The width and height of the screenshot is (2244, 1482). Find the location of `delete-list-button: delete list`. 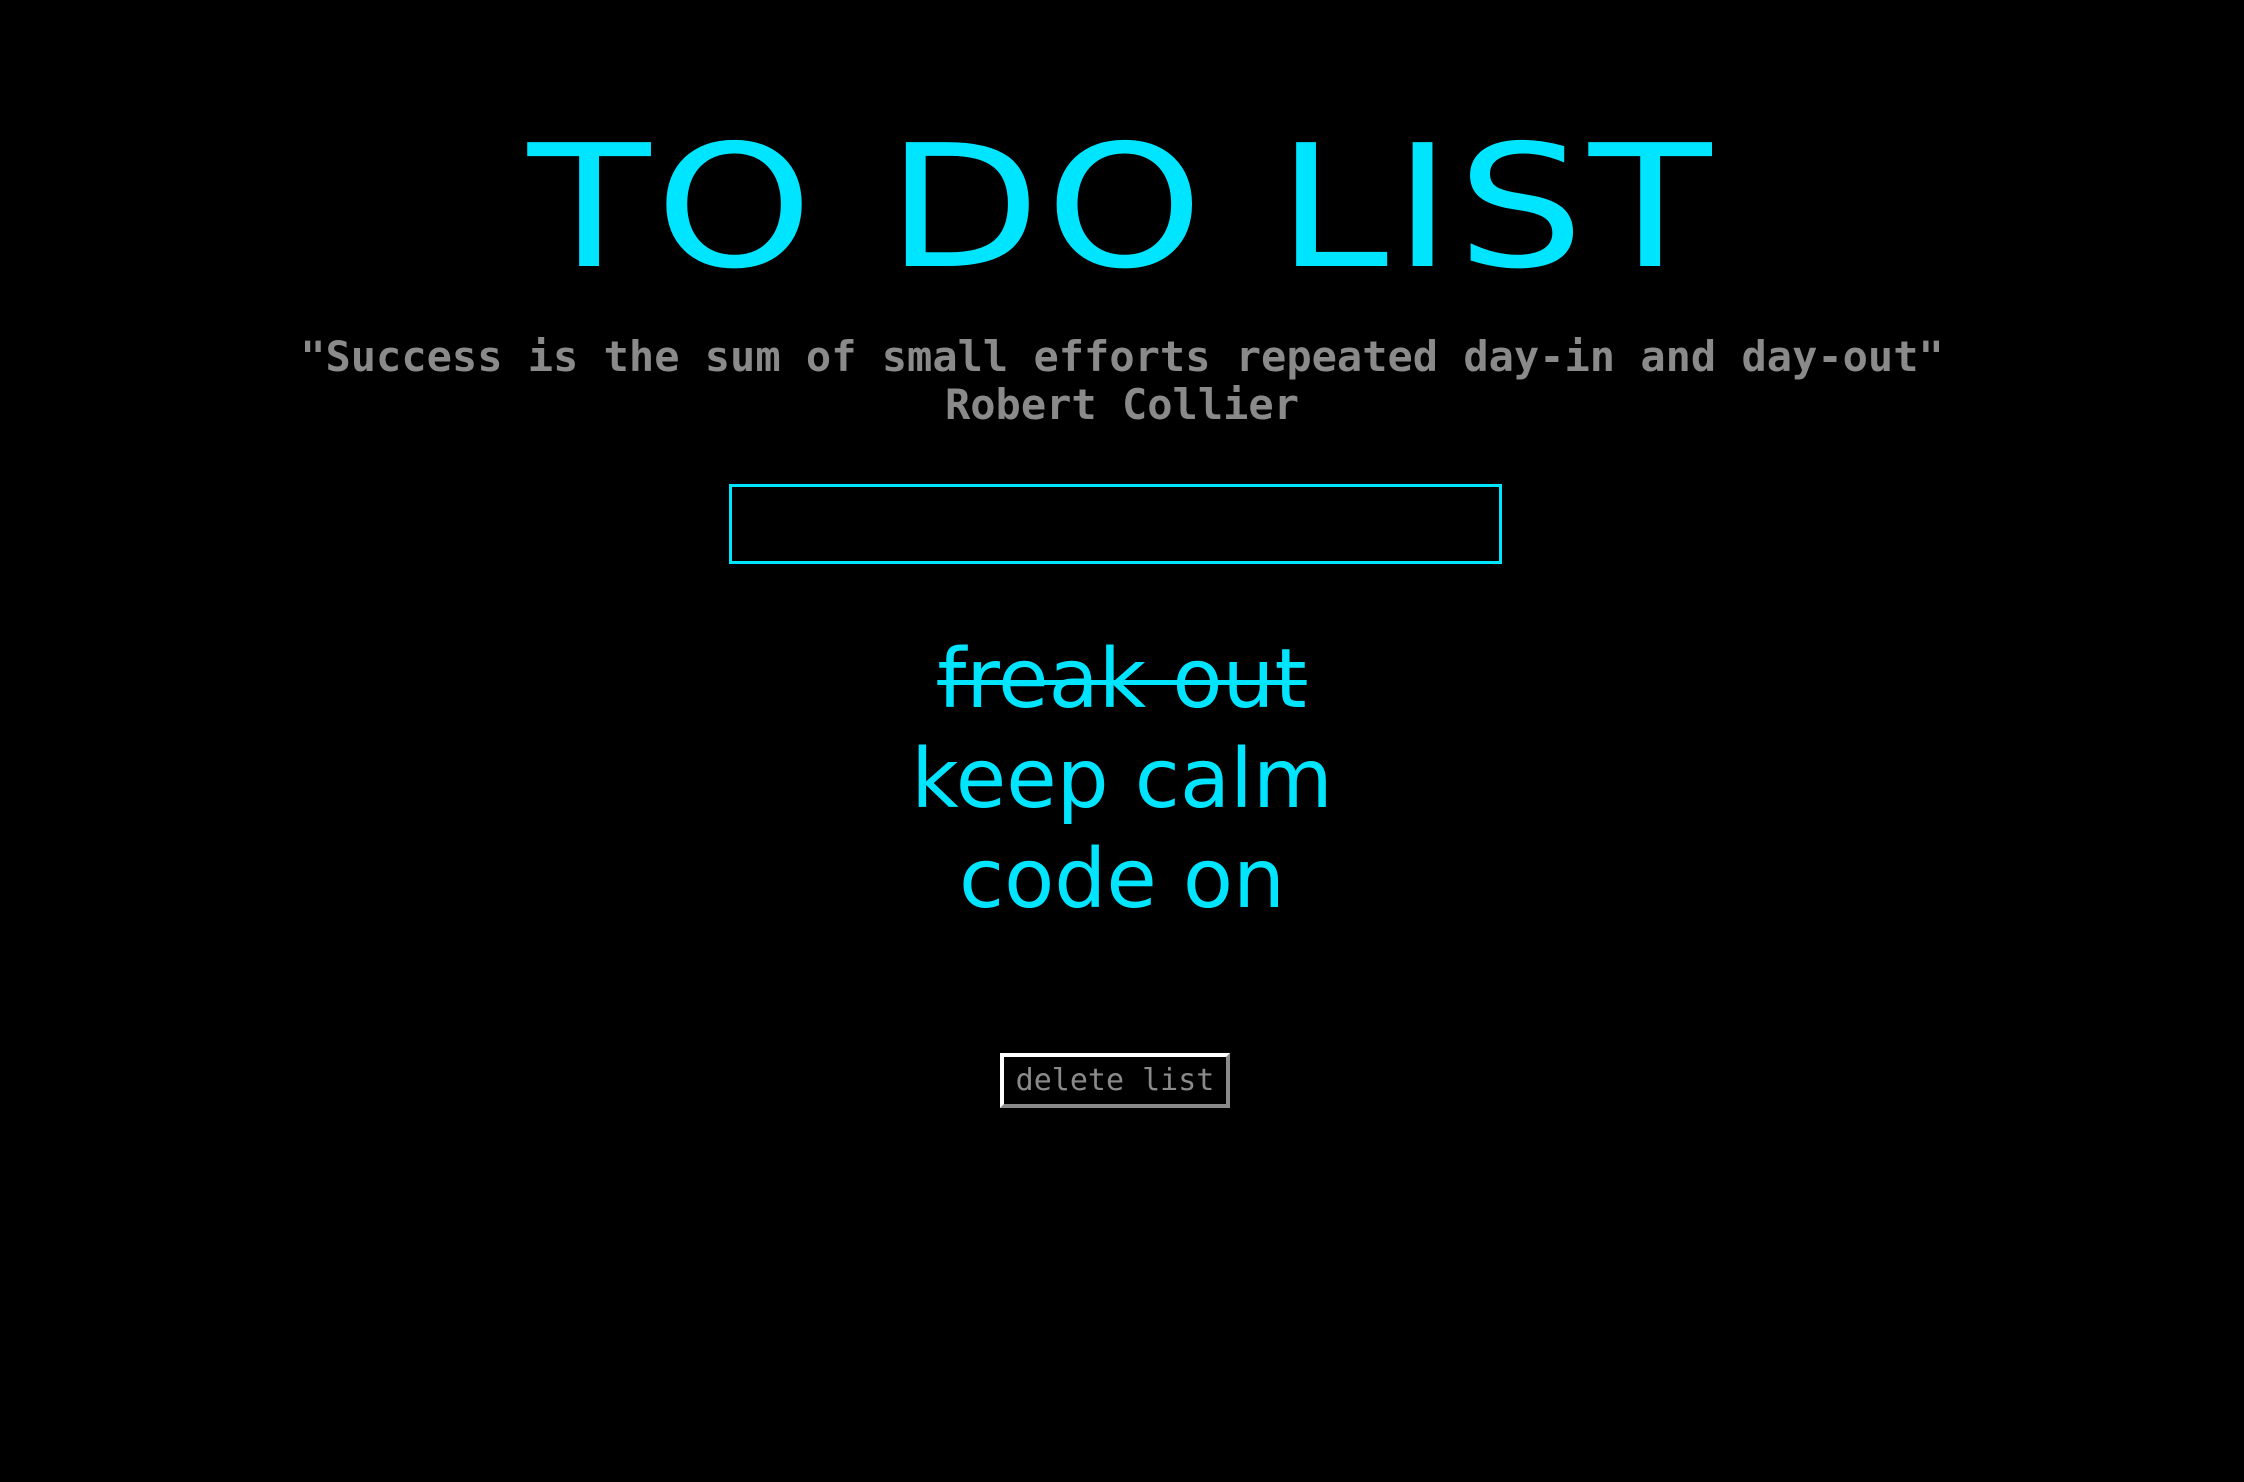

delete-list-button: delete list is located at coordinates (1115, 1080).